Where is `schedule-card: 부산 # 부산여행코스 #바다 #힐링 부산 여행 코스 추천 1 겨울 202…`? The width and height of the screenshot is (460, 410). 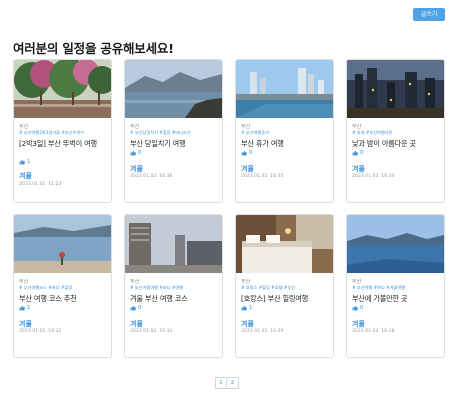 schedule-card: 부산 # 부산여행코스 #바다 #힐링 부산 여행 코스 추천 1 겨울 202… is located at coordinates (62, 286).